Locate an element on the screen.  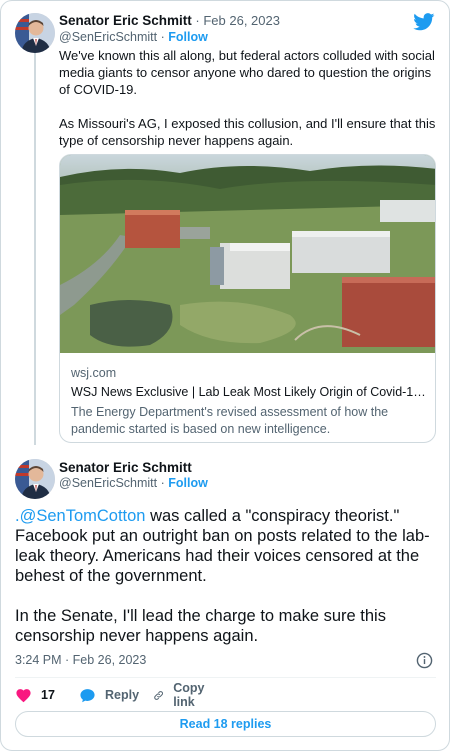
twitter-bird-icon is located at coordinates (424, 22).